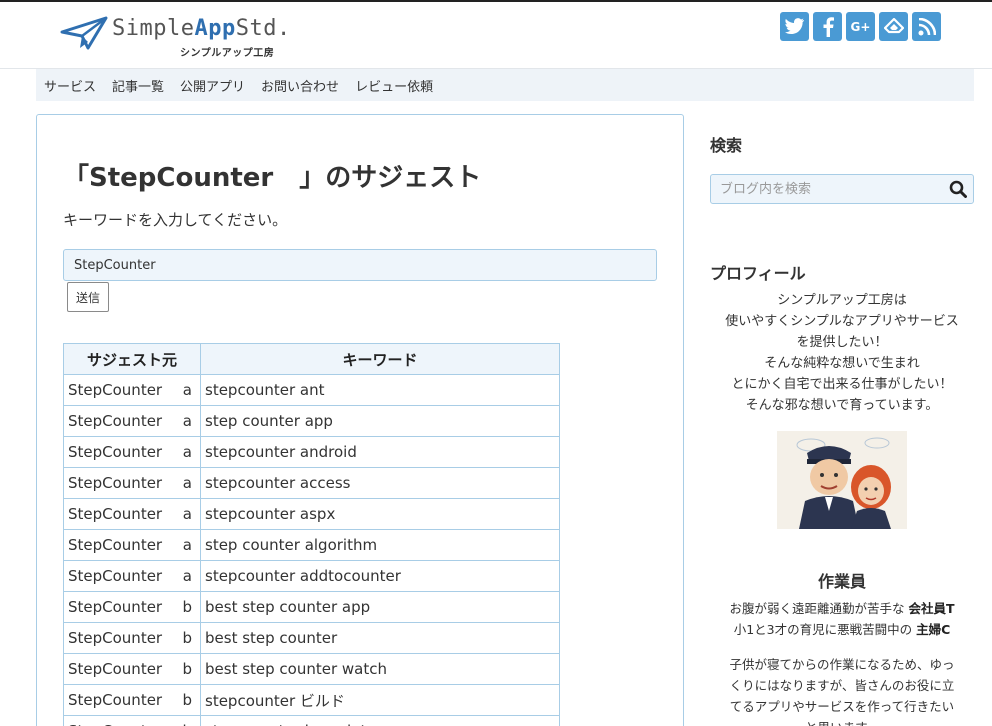  What do you see at coordinates (893, 26) in the screenshot?
I see `feedly-icon` at bounding box center [893, 26].